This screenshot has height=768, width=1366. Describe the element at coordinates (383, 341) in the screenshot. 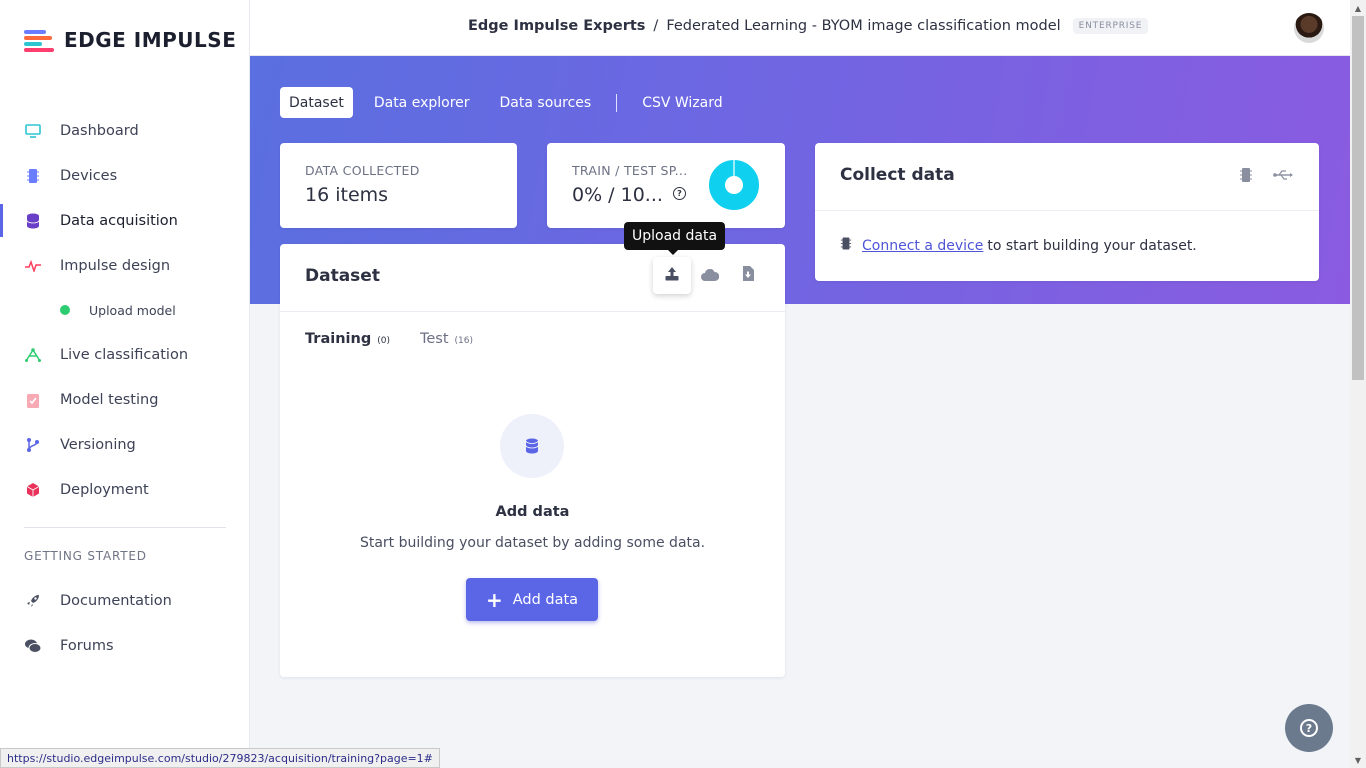

I see `tab-training-count: (0)` at that location.